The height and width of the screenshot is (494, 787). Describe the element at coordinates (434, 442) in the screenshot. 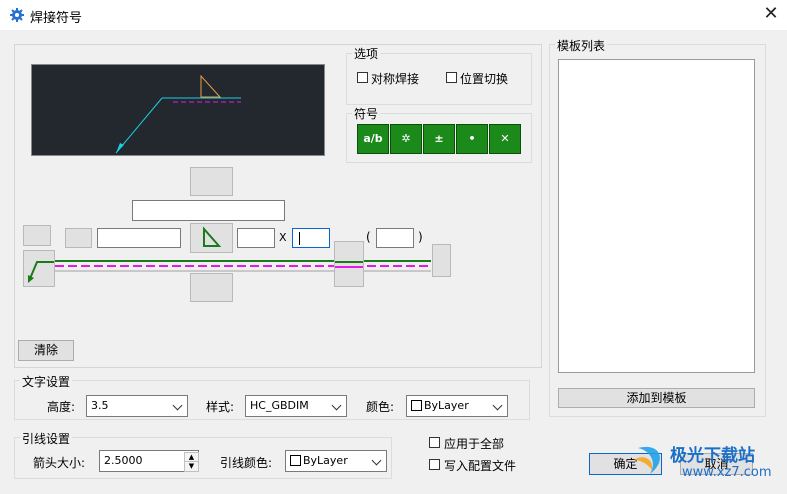

I see `apply-all-checkbox` at that location.